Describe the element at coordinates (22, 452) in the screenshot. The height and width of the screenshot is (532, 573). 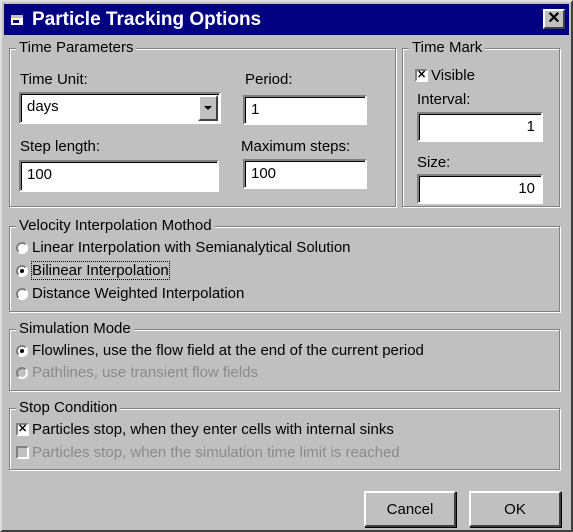
I see `checkbox-box` at that location.